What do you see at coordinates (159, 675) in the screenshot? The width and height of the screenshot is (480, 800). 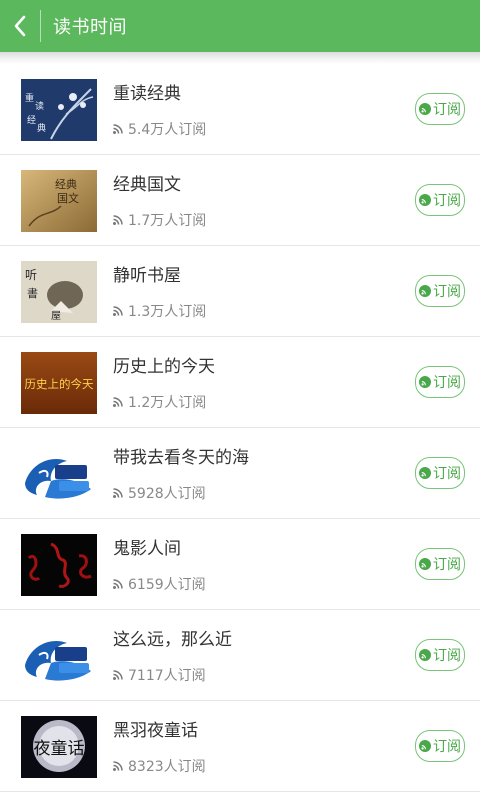 I see `subscriber-count: 7117人订阅` at bounding box center [159, 675].